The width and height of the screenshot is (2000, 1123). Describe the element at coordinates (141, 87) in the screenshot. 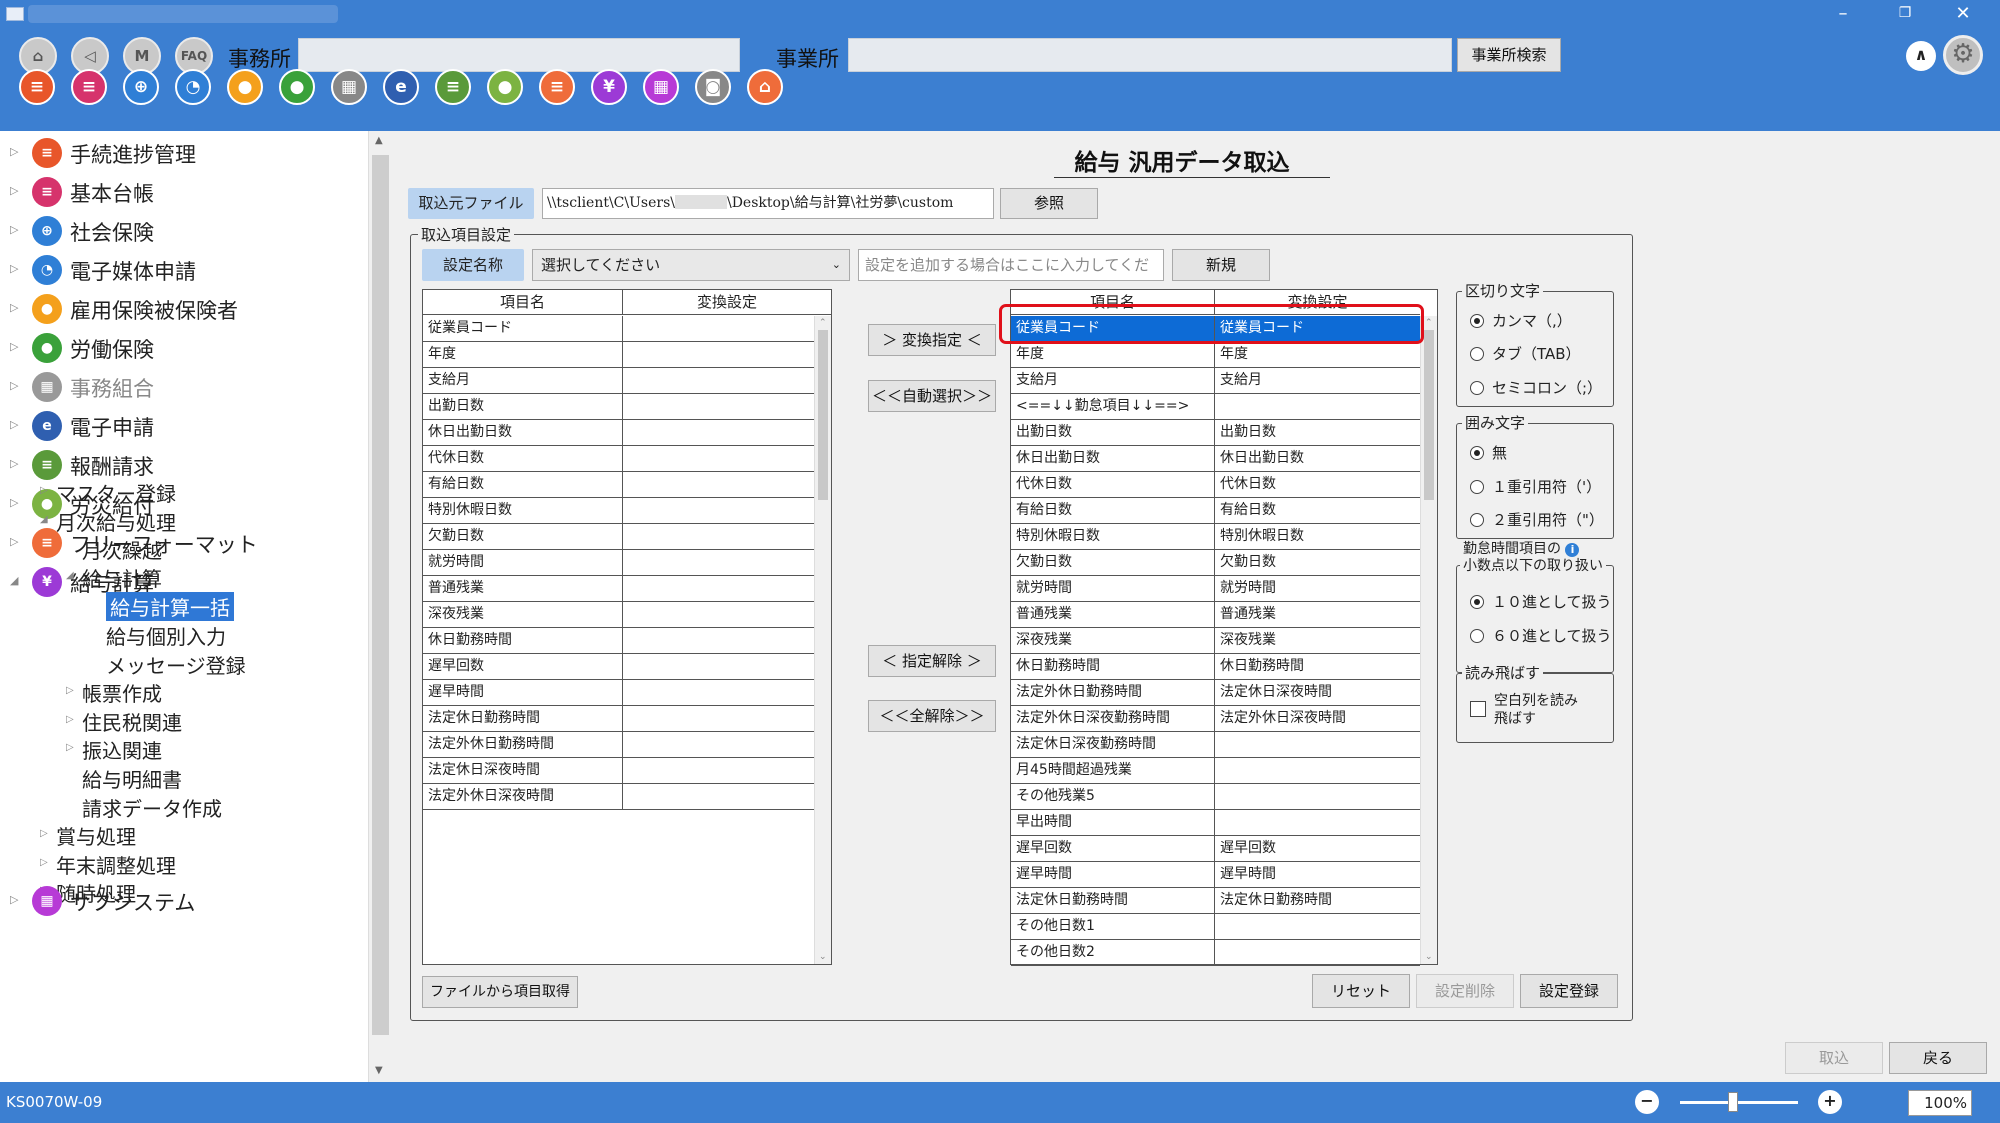

I see `social-insurance-icon: ⊕` at that location.